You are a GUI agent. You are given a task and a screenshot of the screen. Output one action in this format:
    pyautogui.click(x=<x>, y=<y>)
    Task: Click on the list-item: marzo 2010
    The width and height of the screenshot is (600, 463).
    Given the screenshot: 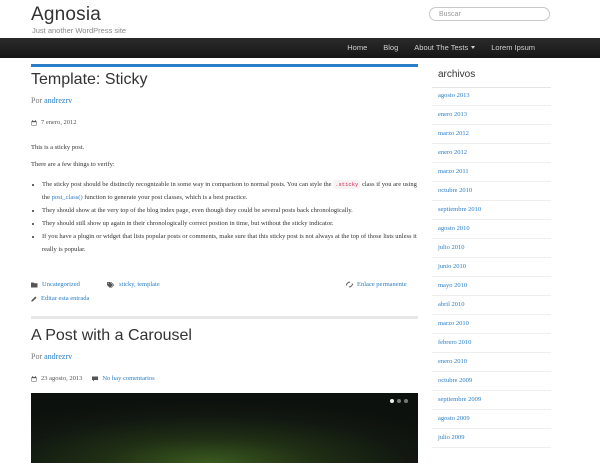 What is the action you would take?
    pyautogui.click(x=491, y=324)
    